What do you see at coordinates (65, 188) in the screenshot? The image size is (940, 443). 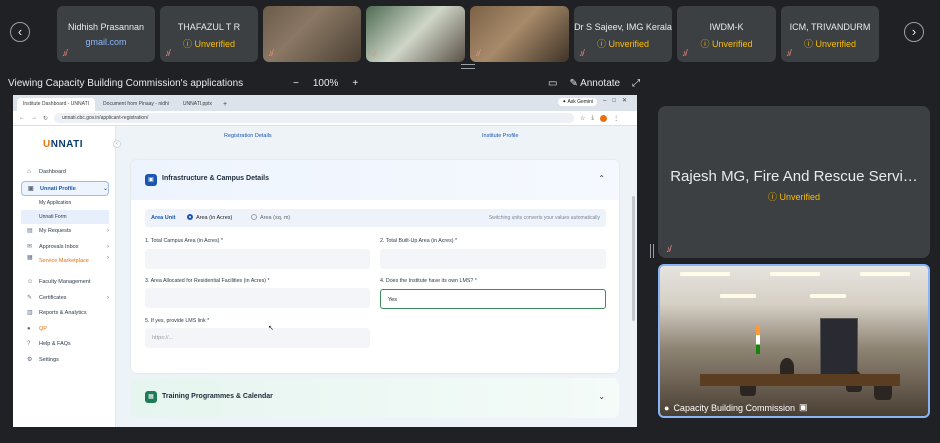 I see `sidebar-item: ▣ Unnati Profile ⌄` at bounding box center [65, 188].